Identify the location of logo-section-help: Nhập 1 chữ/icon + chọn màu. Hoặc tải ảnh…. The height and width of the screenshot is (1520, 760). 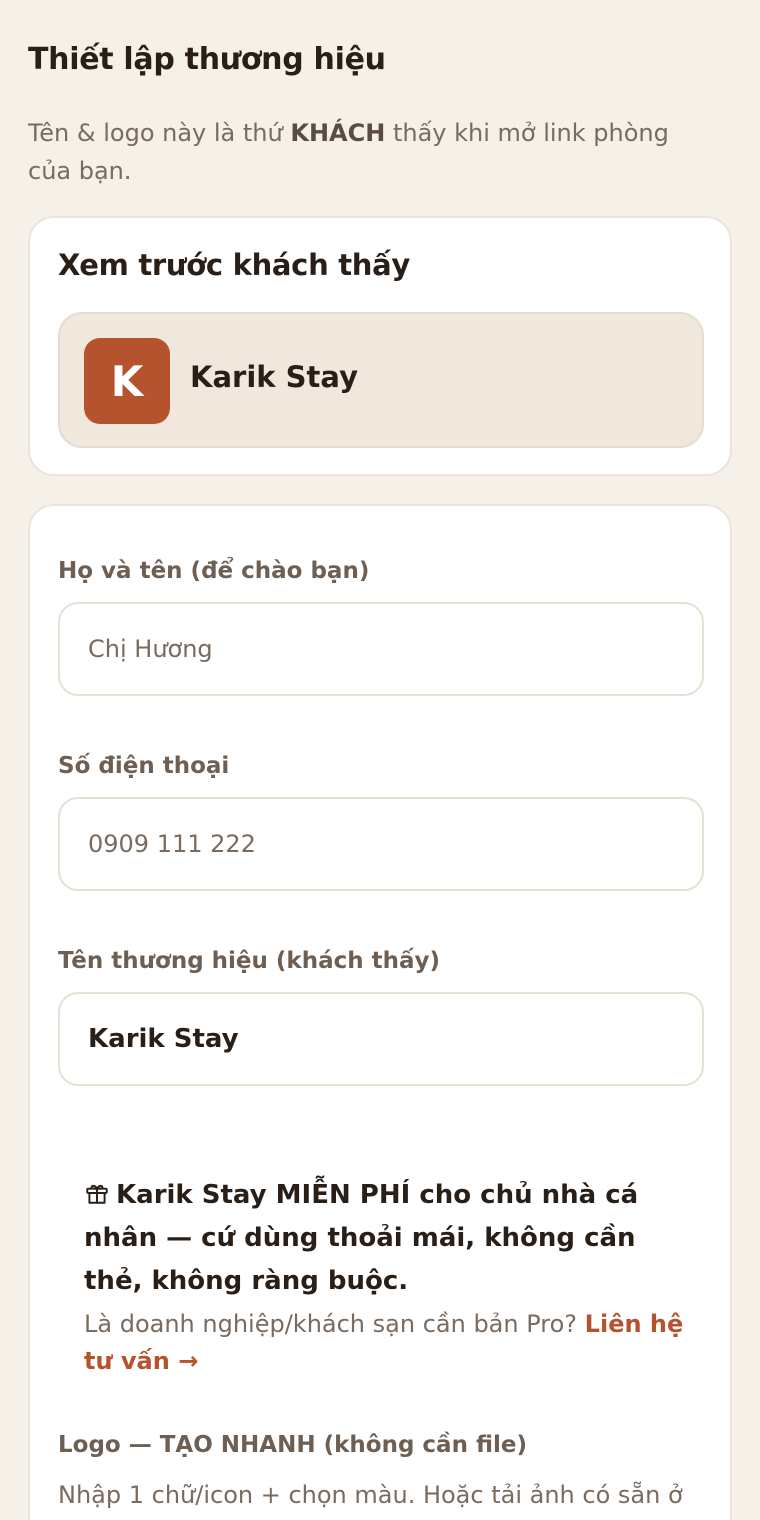
(370, 1495).